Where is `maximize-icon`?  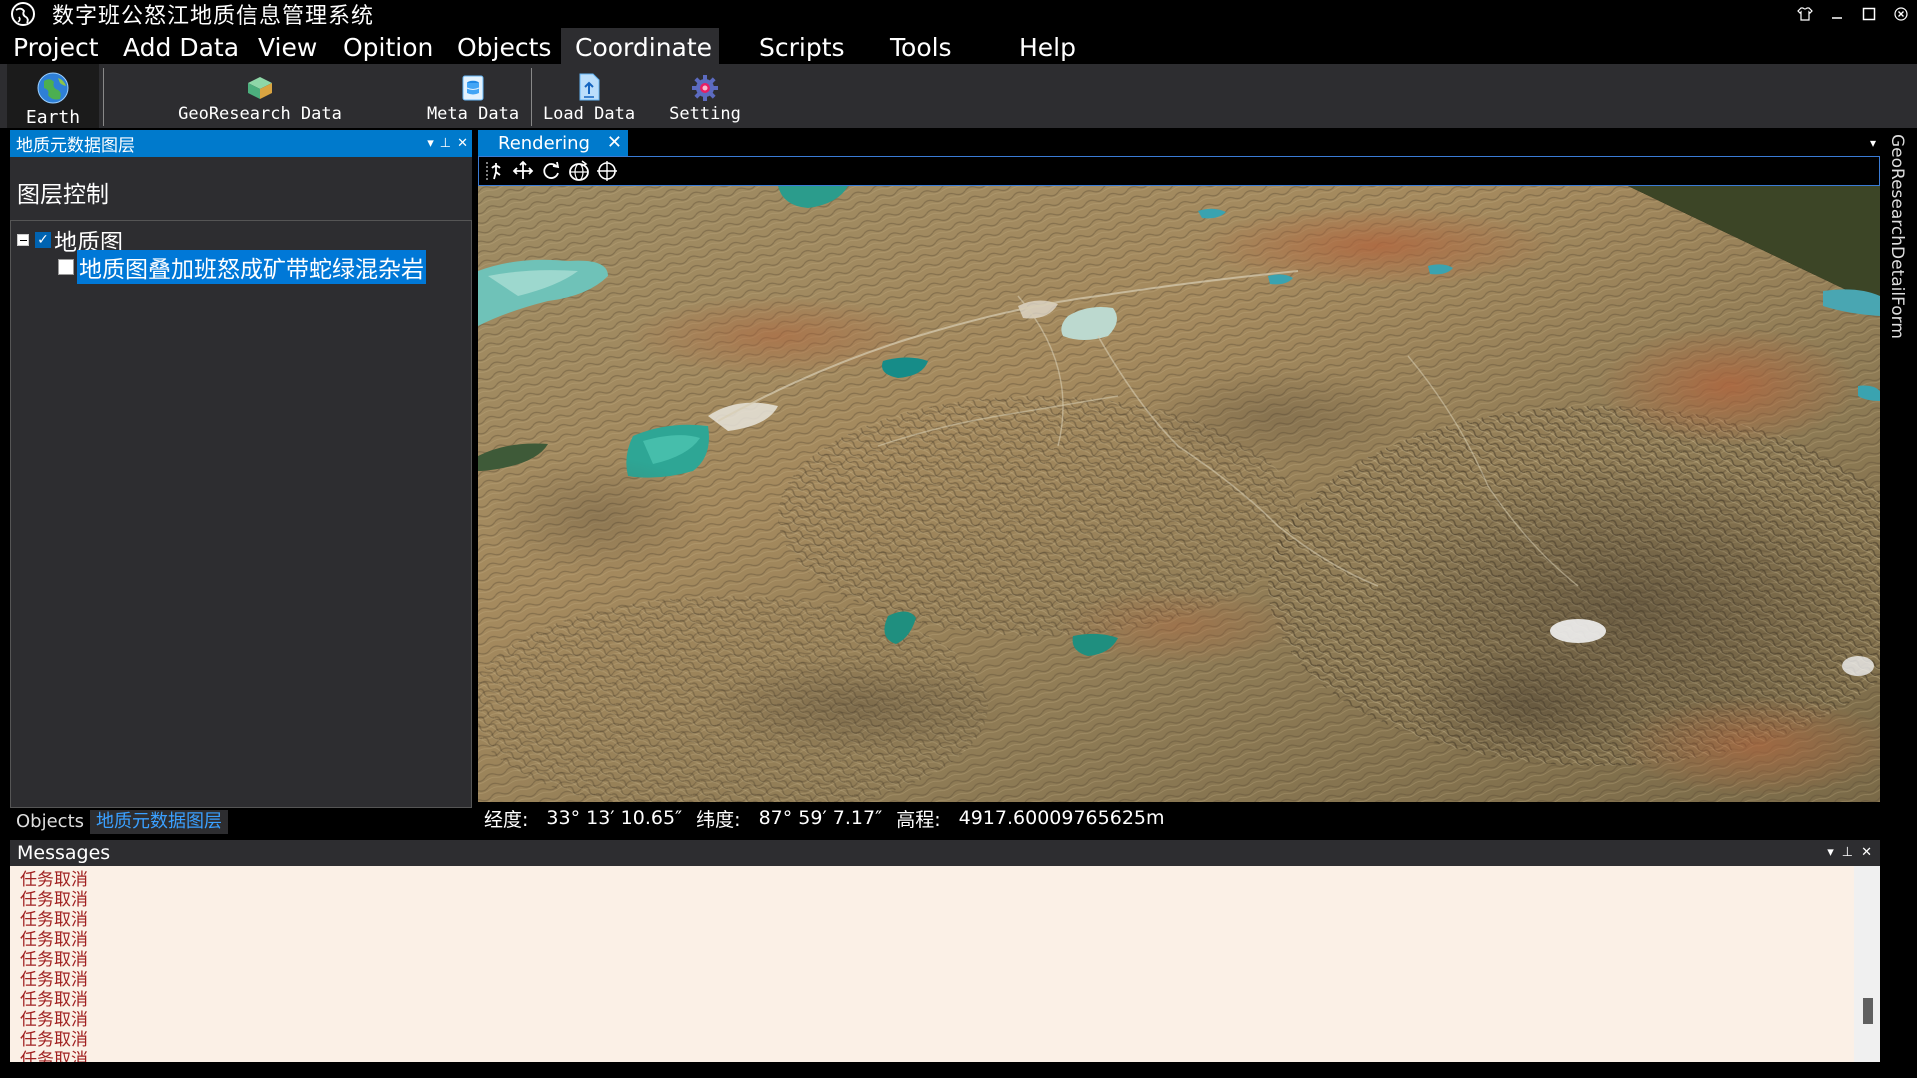 maximize-icon is located at coordinates (1869, 14).